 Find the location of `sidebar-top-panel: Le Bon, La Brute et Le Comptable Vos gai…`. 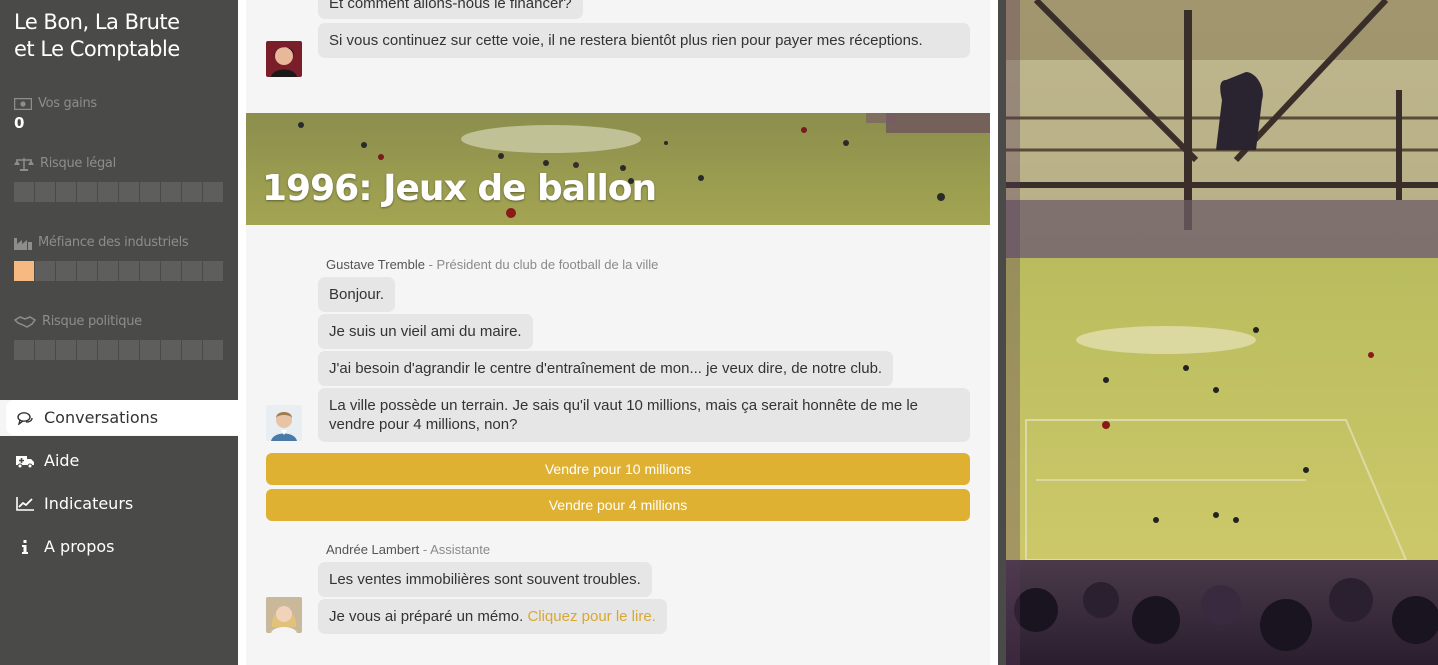

sidebar-top-panel: Le Bon, La Brute et Le Comptable Vos gai… is located at coordinates (119, 200).